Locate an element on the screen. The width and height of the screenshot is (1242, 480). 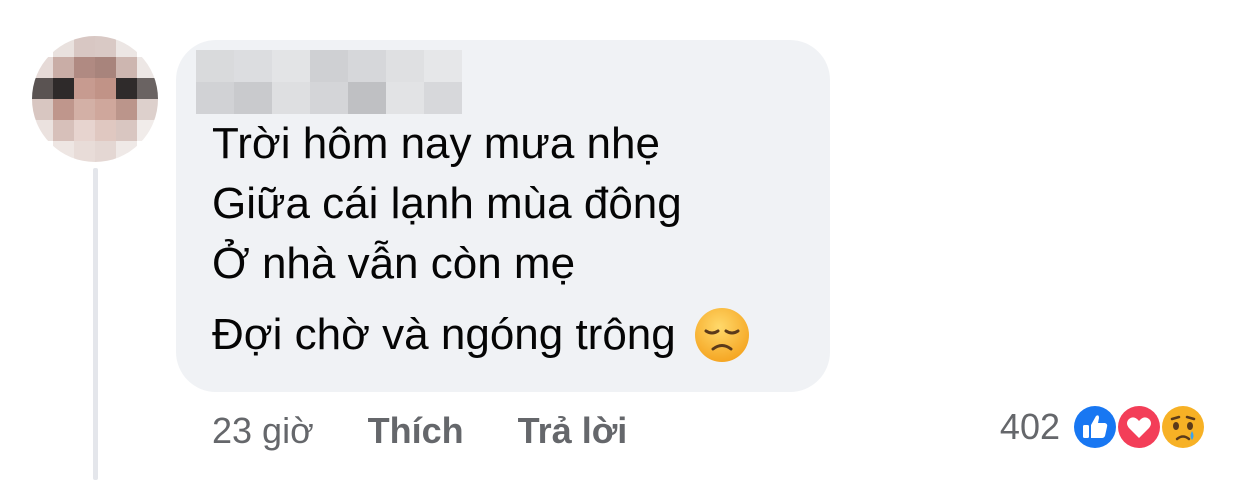
comment-actions: 23 giờ Thích Trả lời is located at coordinates (419, 431).